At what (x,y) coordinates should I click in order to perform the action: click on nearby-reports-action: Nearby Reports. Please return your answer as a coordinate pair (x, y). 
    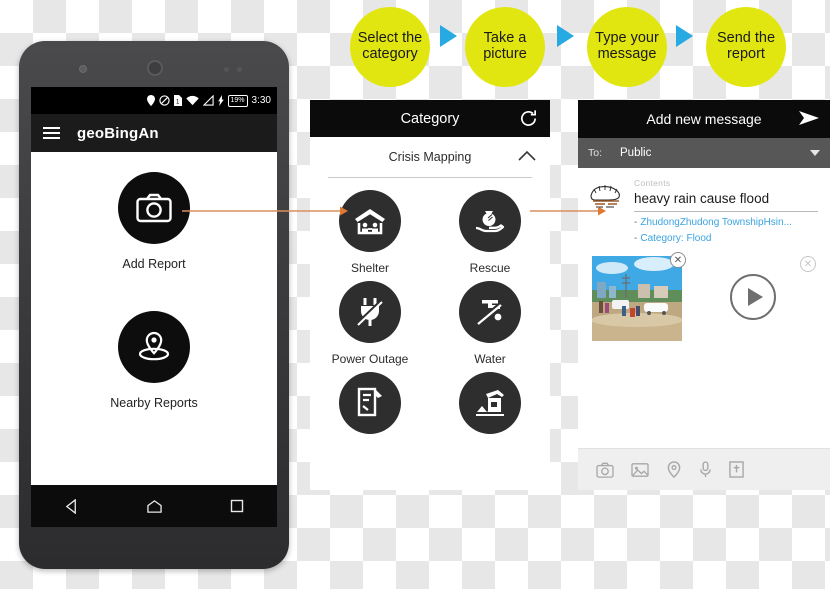
    Looking at the image, I should click on (154, 360).